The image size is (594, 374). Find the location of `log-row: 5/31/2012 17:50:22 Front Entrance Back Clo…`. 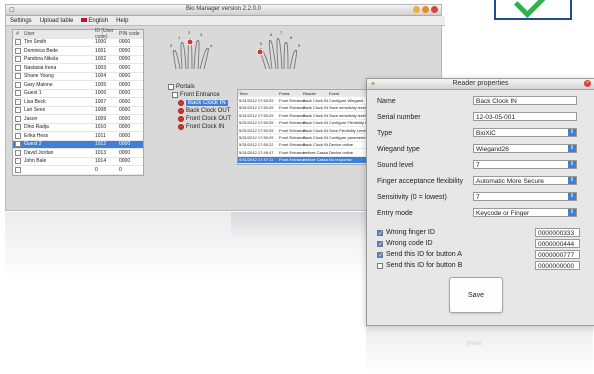

log-row: 5/31/2012 17:50:22 Front Entrance Back Clo… is located at coordinates (307, 146).